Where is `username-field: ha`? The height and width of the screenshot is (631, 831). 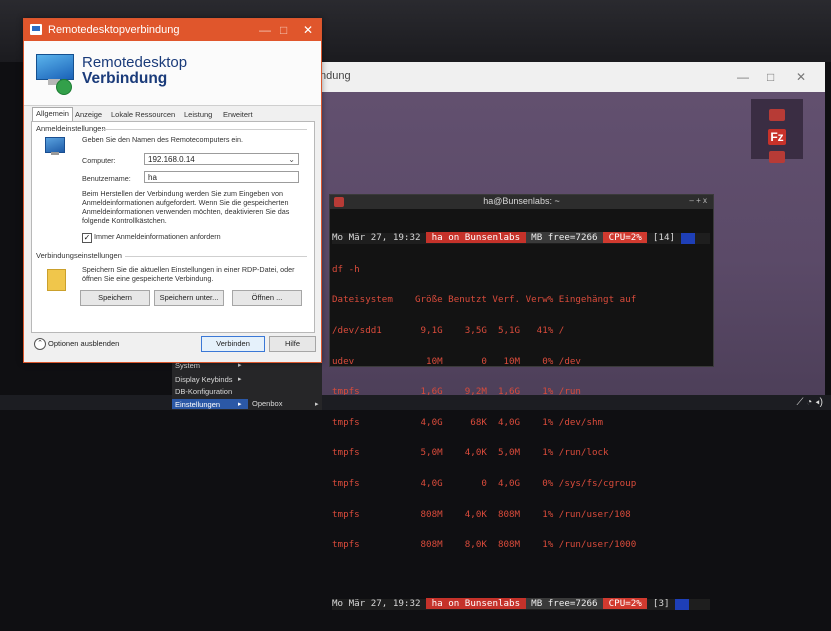
username-field: ha is located at coordinates (221, 177).